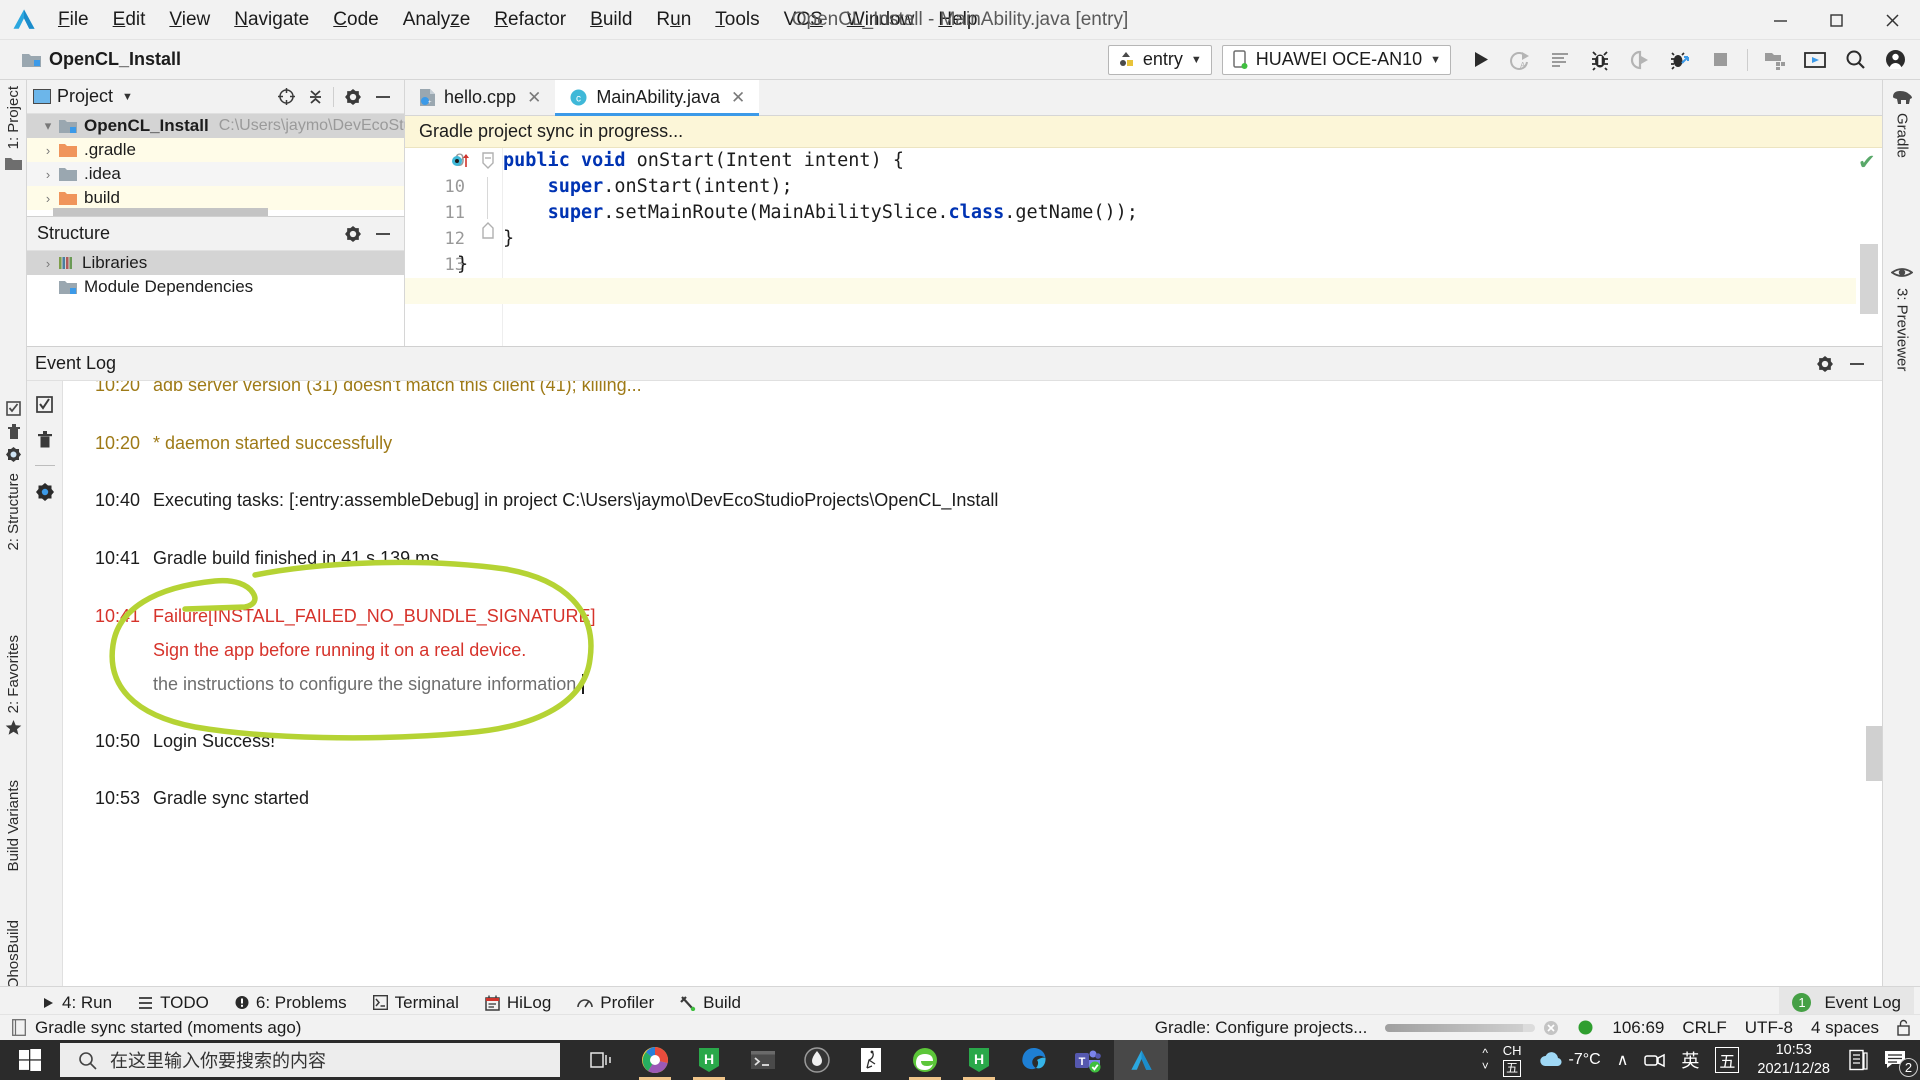 The height and width of the screenshot is (1080, 1920). What do you see at coordinates (127, 97) in the screenshot?
I see `chevron-down-icon: ▼` at bounding box center [127, 97].